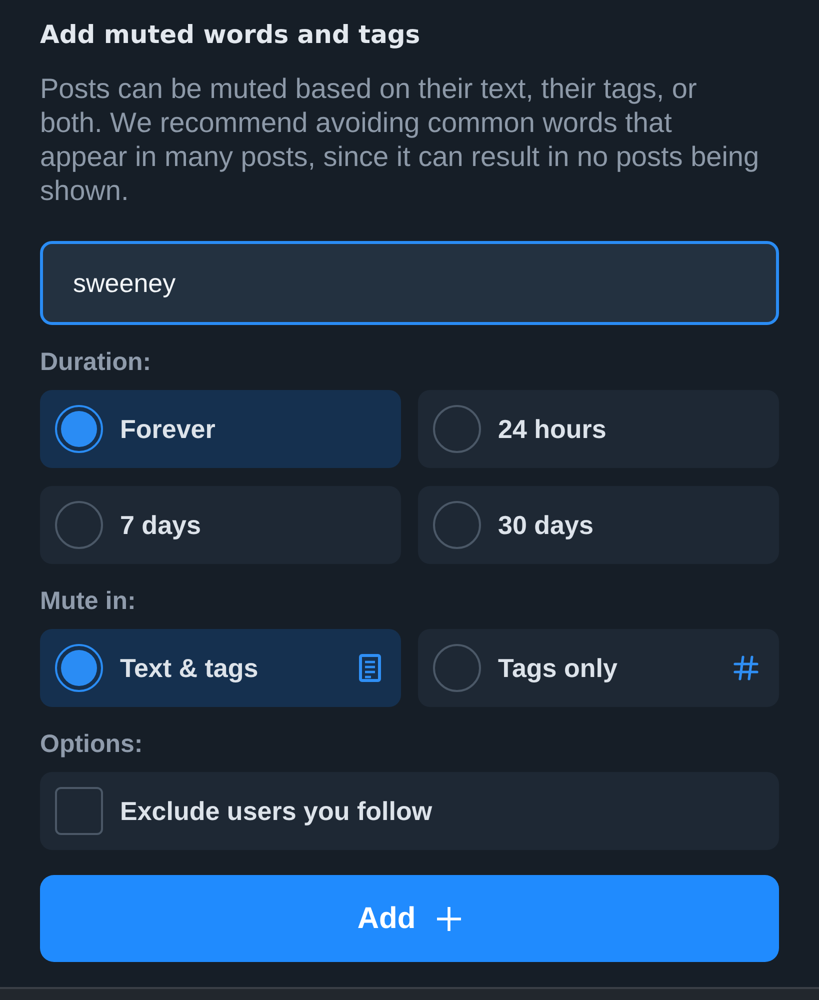 This screenshot has height=1000, width=819. Describe the element at coordinates (449, 919) in the screenshot. I see `plus-icon` at that location.